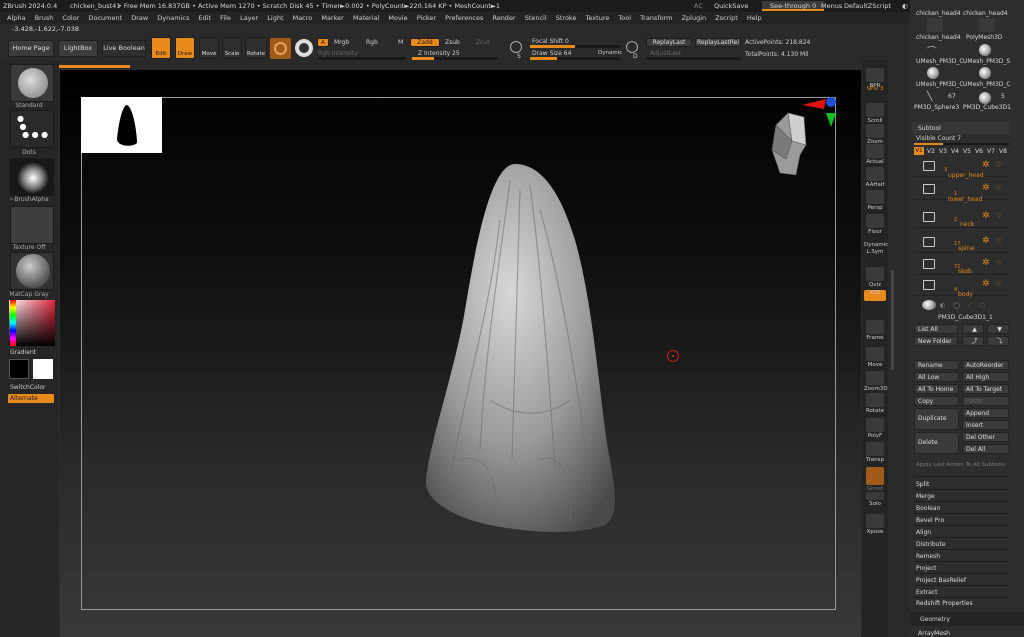 This screenshot has height=637, width=1024. I want to click on tab-v6: V6, so click(979, 151).